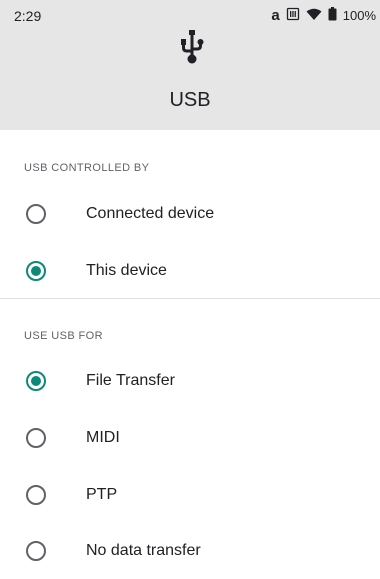 This screenshot has height=579, width=380. What do you see at coordinates (87, 168) in the screenshot?
I see `section-header-controlled-by: USB CONTROLLED BY` at bounding box center [87, 168].